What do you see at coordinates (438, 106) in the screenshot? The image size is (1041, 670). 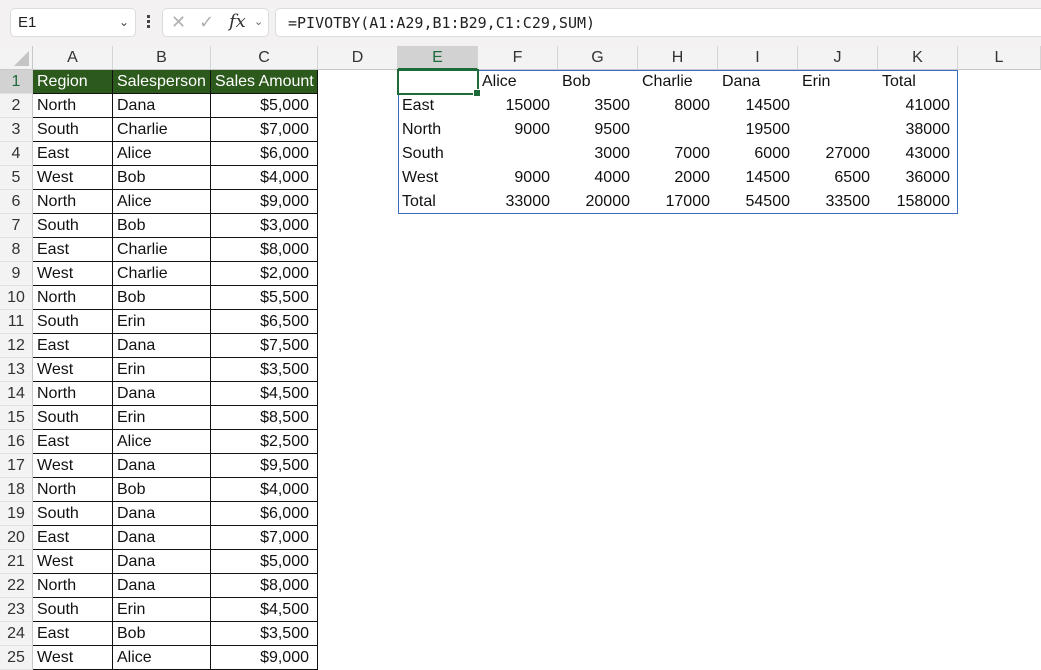 I see `pivot-row-label: East` at bounding box center [438, 106].